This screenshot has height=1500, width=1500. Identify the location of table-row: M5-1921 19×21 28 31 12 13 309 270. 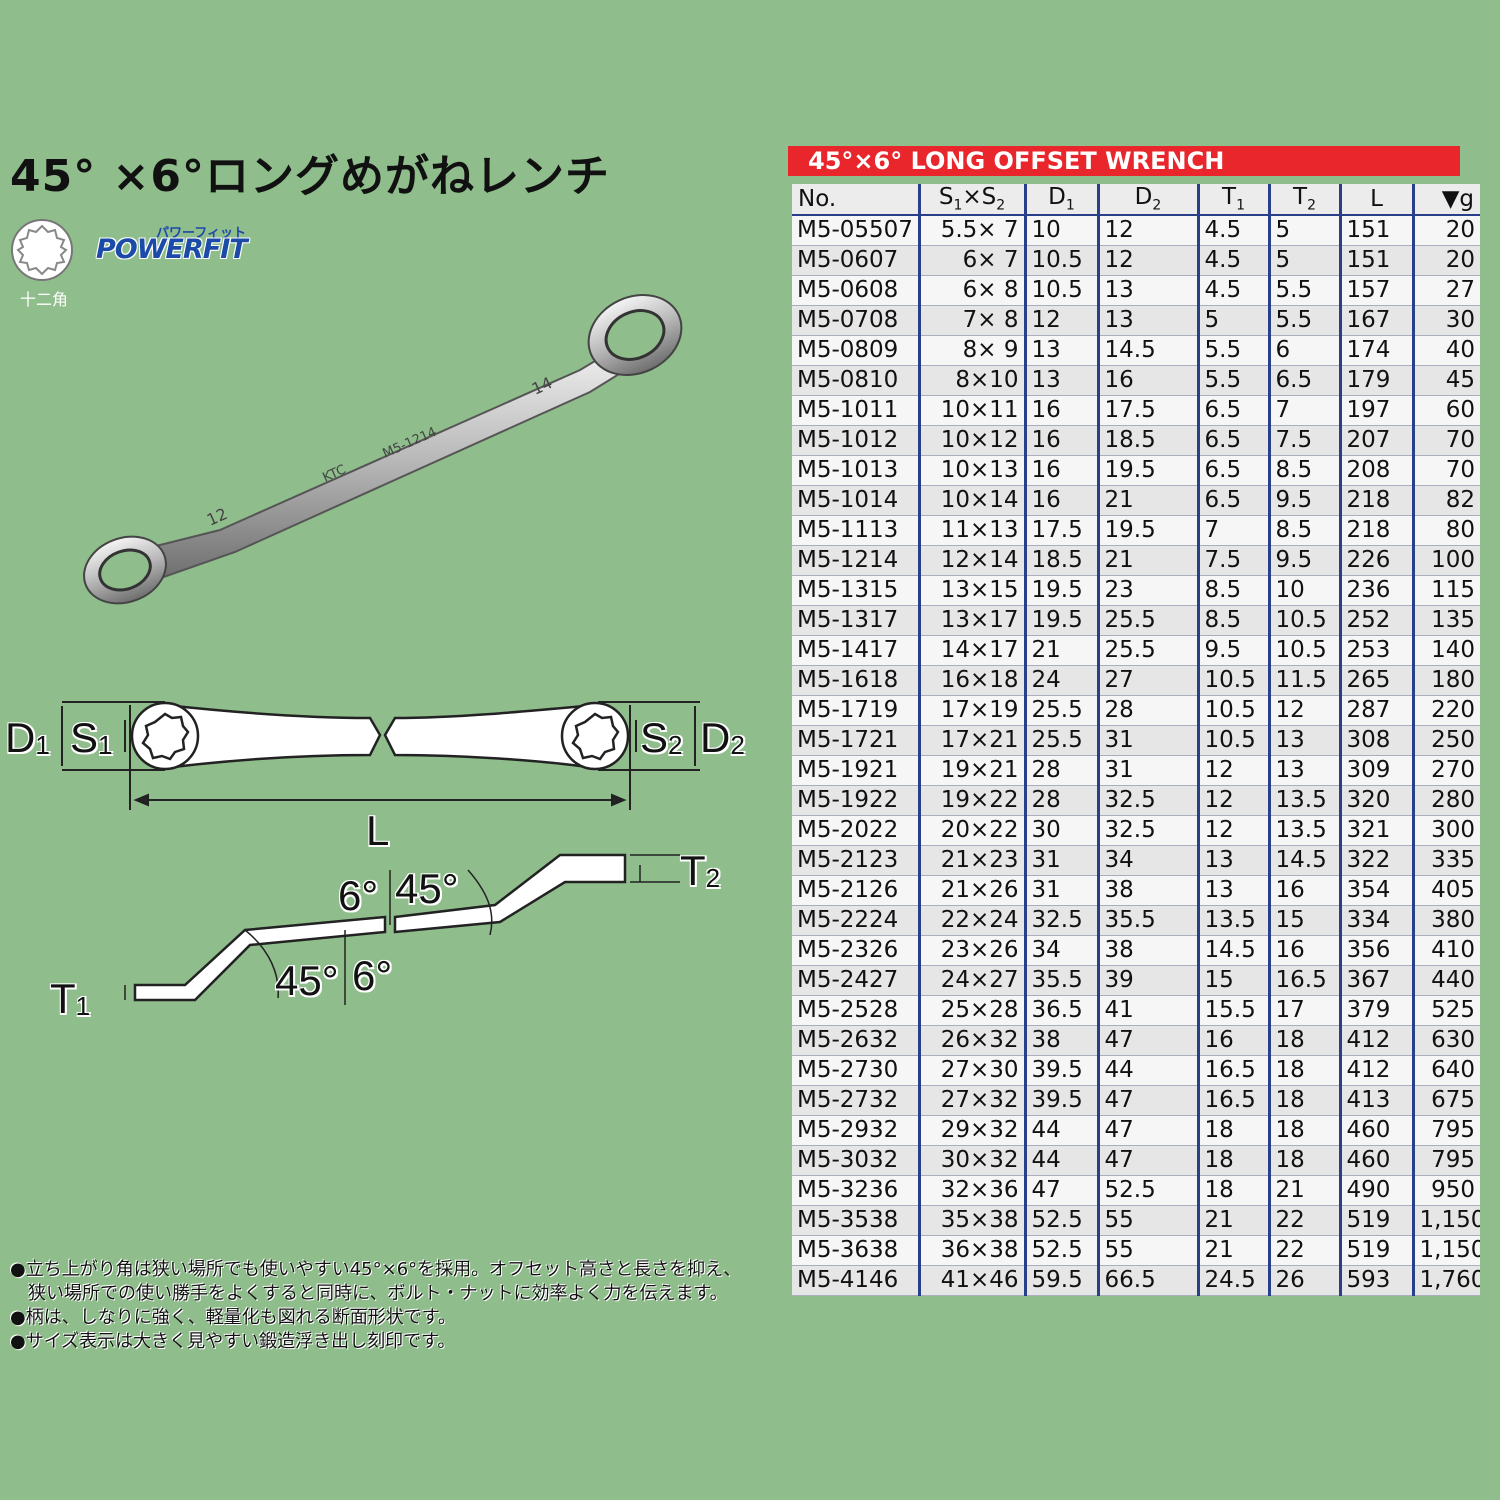
(1136, 770).